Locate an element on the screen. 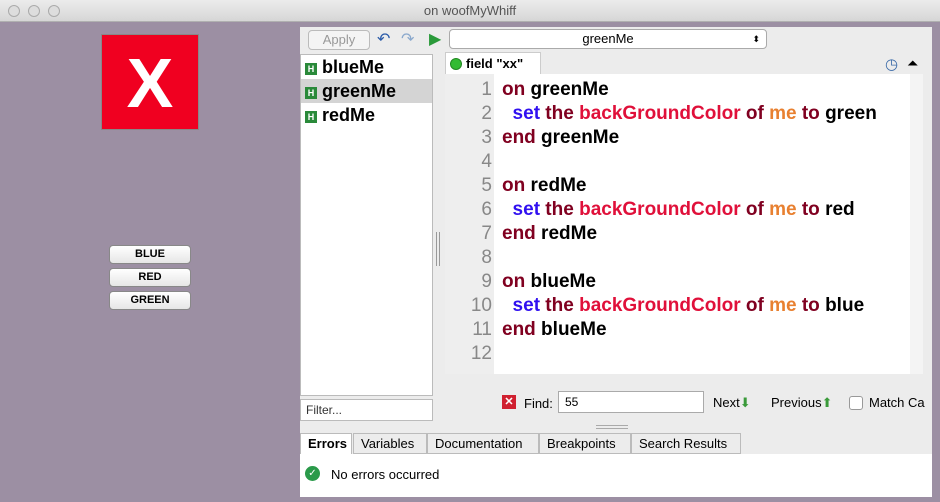  pane-resize-handle is located at coordinates (612, 427).